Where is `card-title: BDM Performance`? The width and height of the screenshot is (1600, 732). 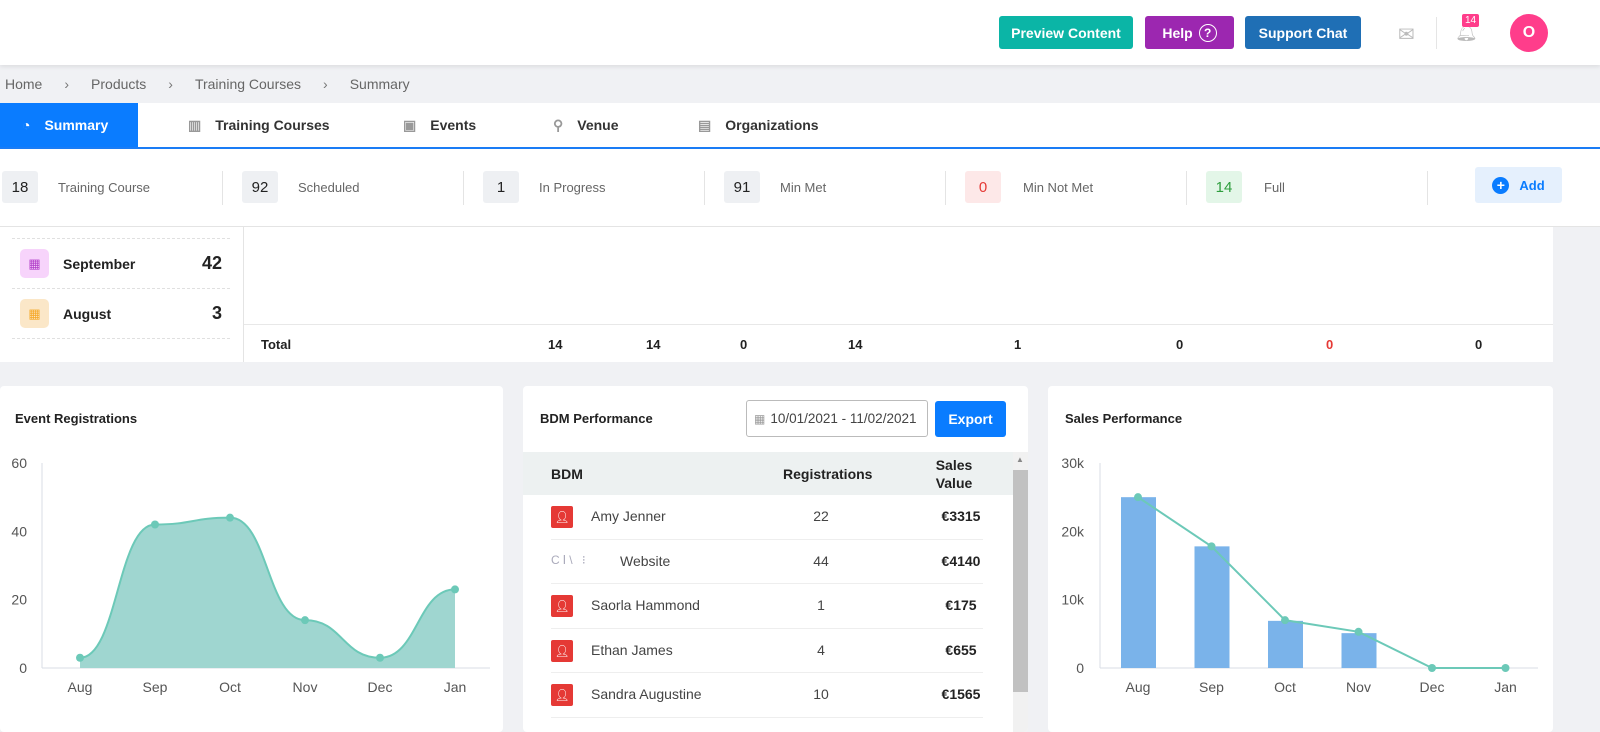
card-title: BDM Performance is located at coordinates (596, 418).